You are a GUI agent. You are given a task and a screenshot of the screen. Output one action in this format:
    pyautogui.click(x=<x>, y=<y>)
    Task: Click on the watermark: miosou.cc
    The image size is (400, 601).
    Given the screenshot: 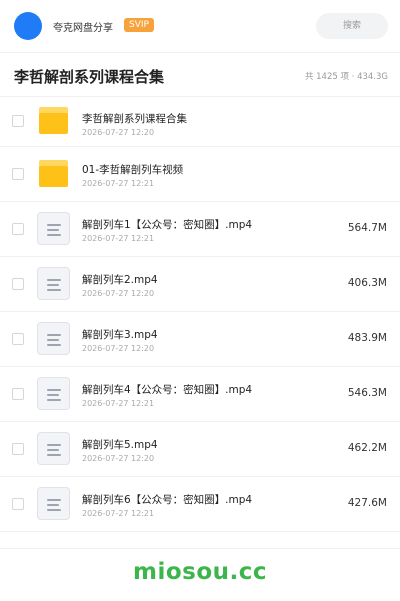 What is the action you would take?
    pyautogui.click(x=200, y=572)
    